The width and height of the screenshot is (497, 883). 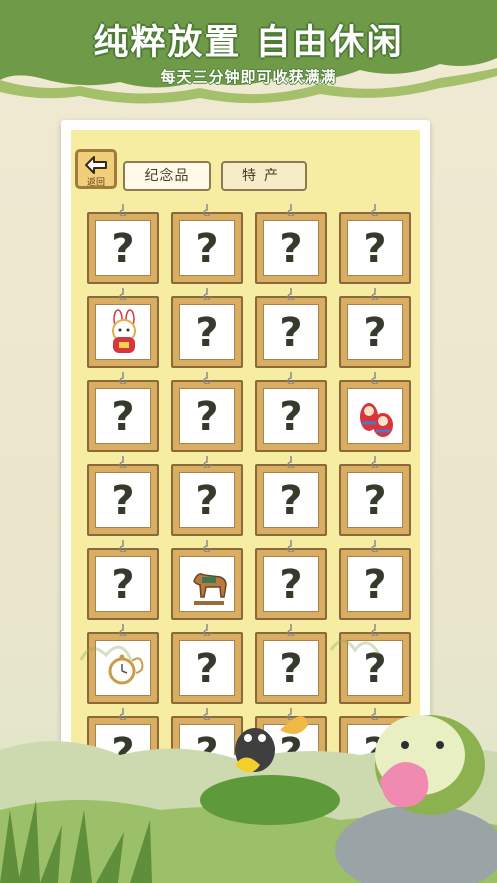 I want to click on frog-character-icon, so click(x=430, y=765).